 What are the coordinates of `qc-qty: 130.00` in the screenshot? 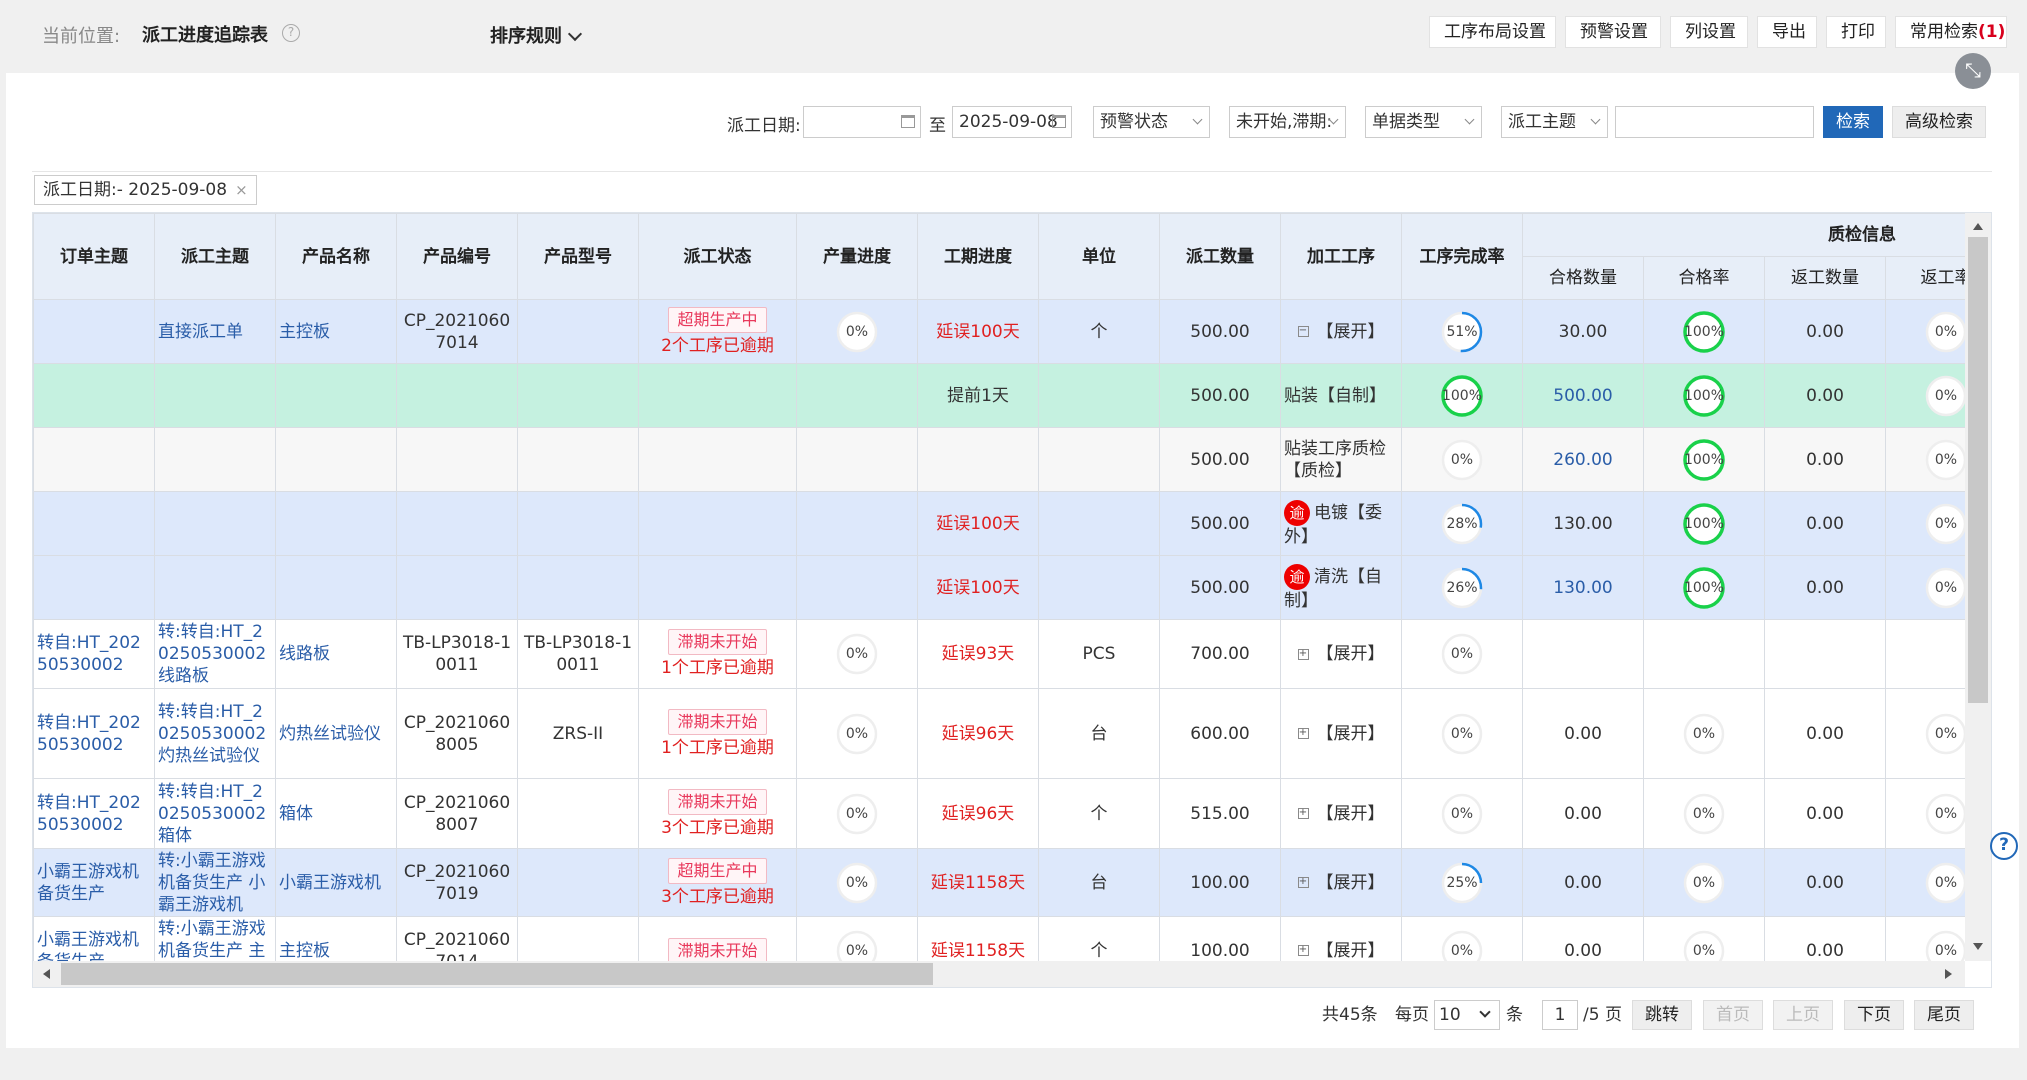 It's located at (1582, 588).